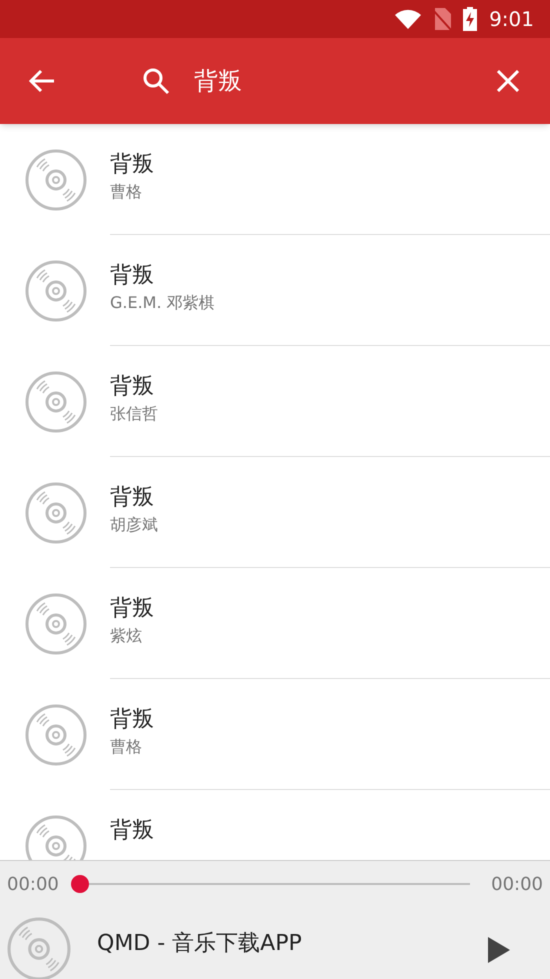 This screenshot has height=979, width=550. I want to click on duration-time: 00:00, so click(517, 884).